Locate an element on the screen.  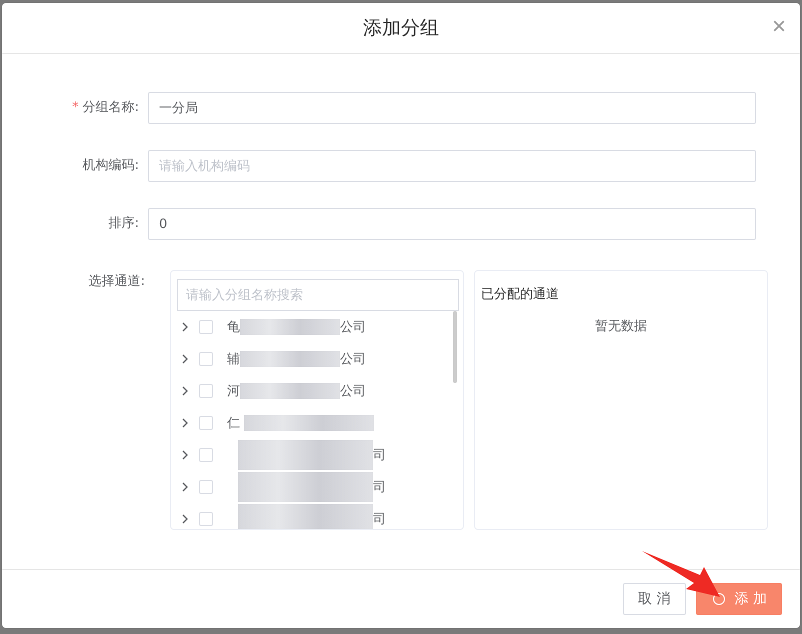
cancel-button: 取 消 is located at coordinates (654, 599).